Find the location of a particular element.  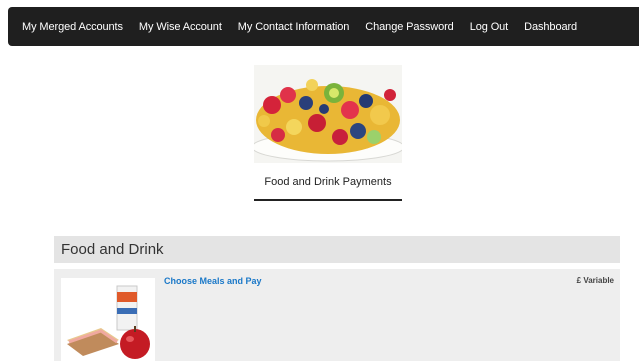

price-label: £ Variable is located at coordinates (595, 280).